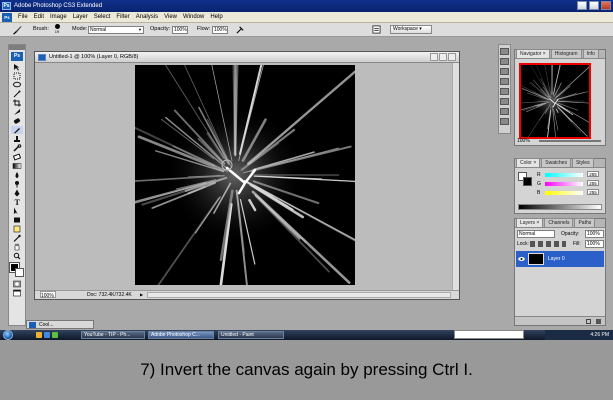  Describe the element at coordinates (411, 29) in the screenshot. I see `workspace-button: Workspace ▾` at that location.